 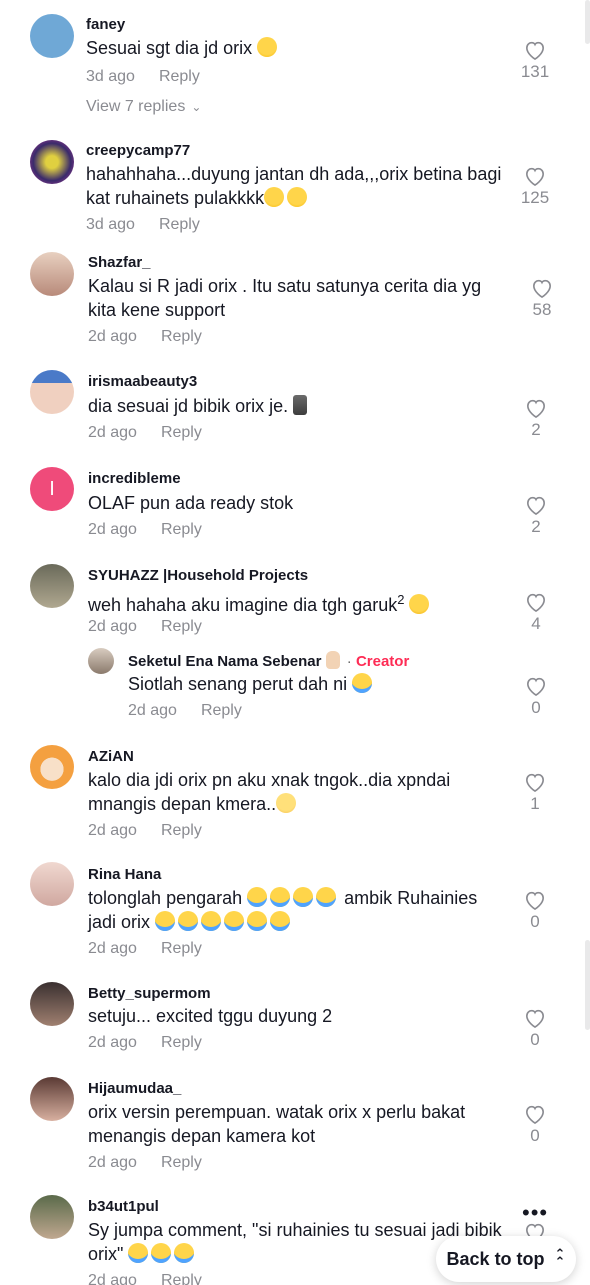 I want to click on comment-username: creepycamp77, so click(x=138, y=150).